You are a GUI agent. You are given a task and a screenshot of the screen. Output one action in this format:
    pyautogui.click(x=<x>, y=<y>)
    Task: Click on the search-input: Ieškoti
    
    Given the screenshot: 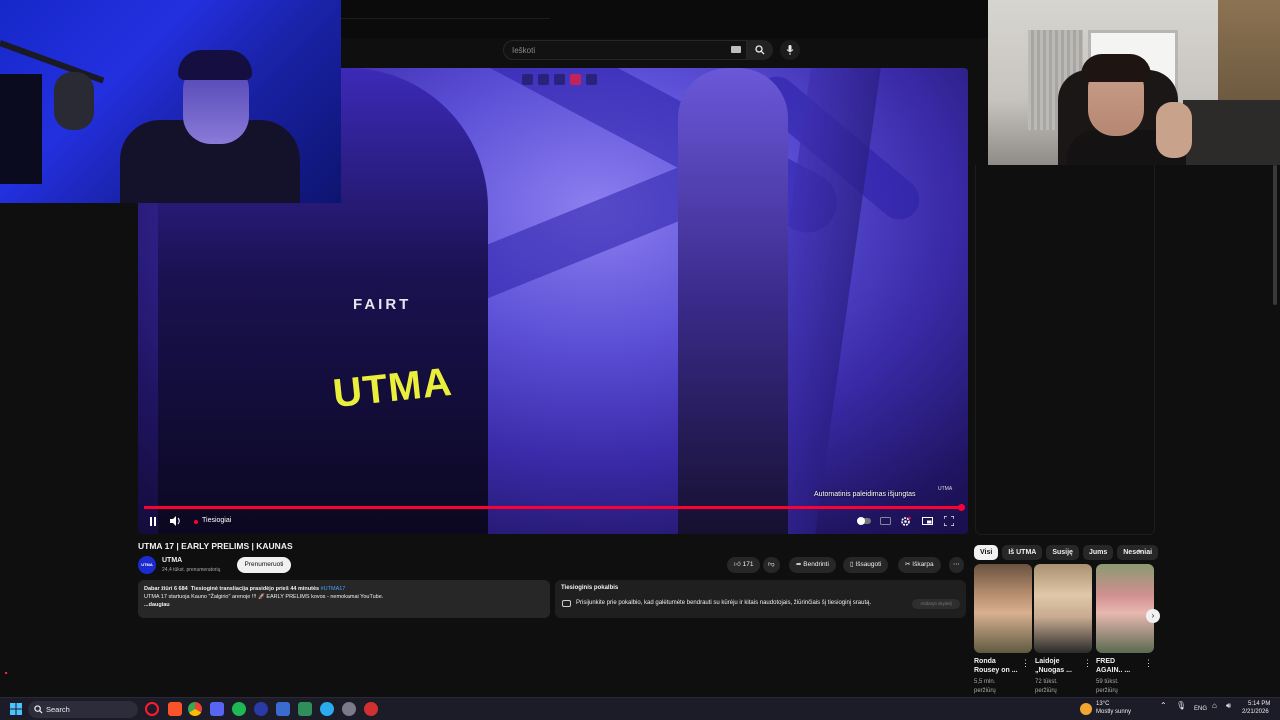 What is the action you would take?
    pyautogui.click(x=625, y=50)
    